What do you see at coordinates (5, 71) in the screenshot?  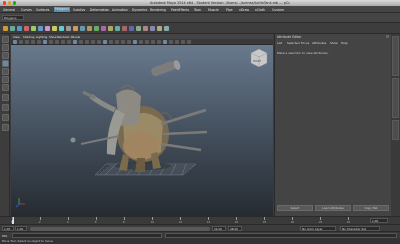 I see `rotate-tool-icon` at bounding box center [5, 71].